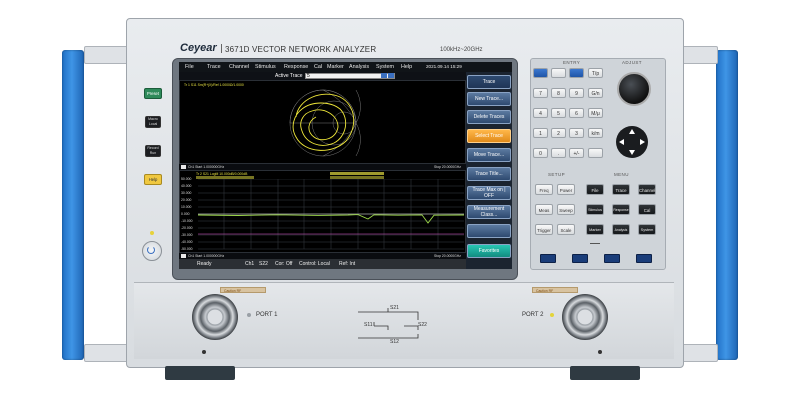  Describe the element at coordinates (215, 317) in the screenshot. I see `port1-connector` at that location.